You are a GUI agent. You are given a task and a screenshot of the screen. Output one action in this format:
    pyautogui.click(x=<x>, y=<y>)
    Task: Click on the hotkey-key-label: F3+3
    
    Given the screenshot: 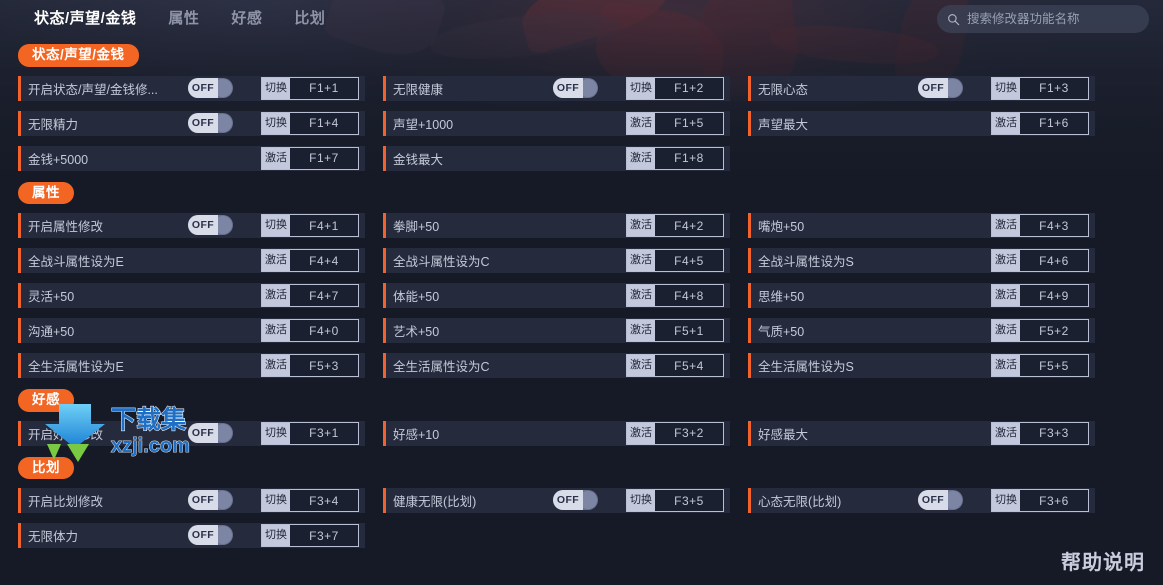 What is the action you would take?
    pyautogui.click(x=1054, y=433)
    